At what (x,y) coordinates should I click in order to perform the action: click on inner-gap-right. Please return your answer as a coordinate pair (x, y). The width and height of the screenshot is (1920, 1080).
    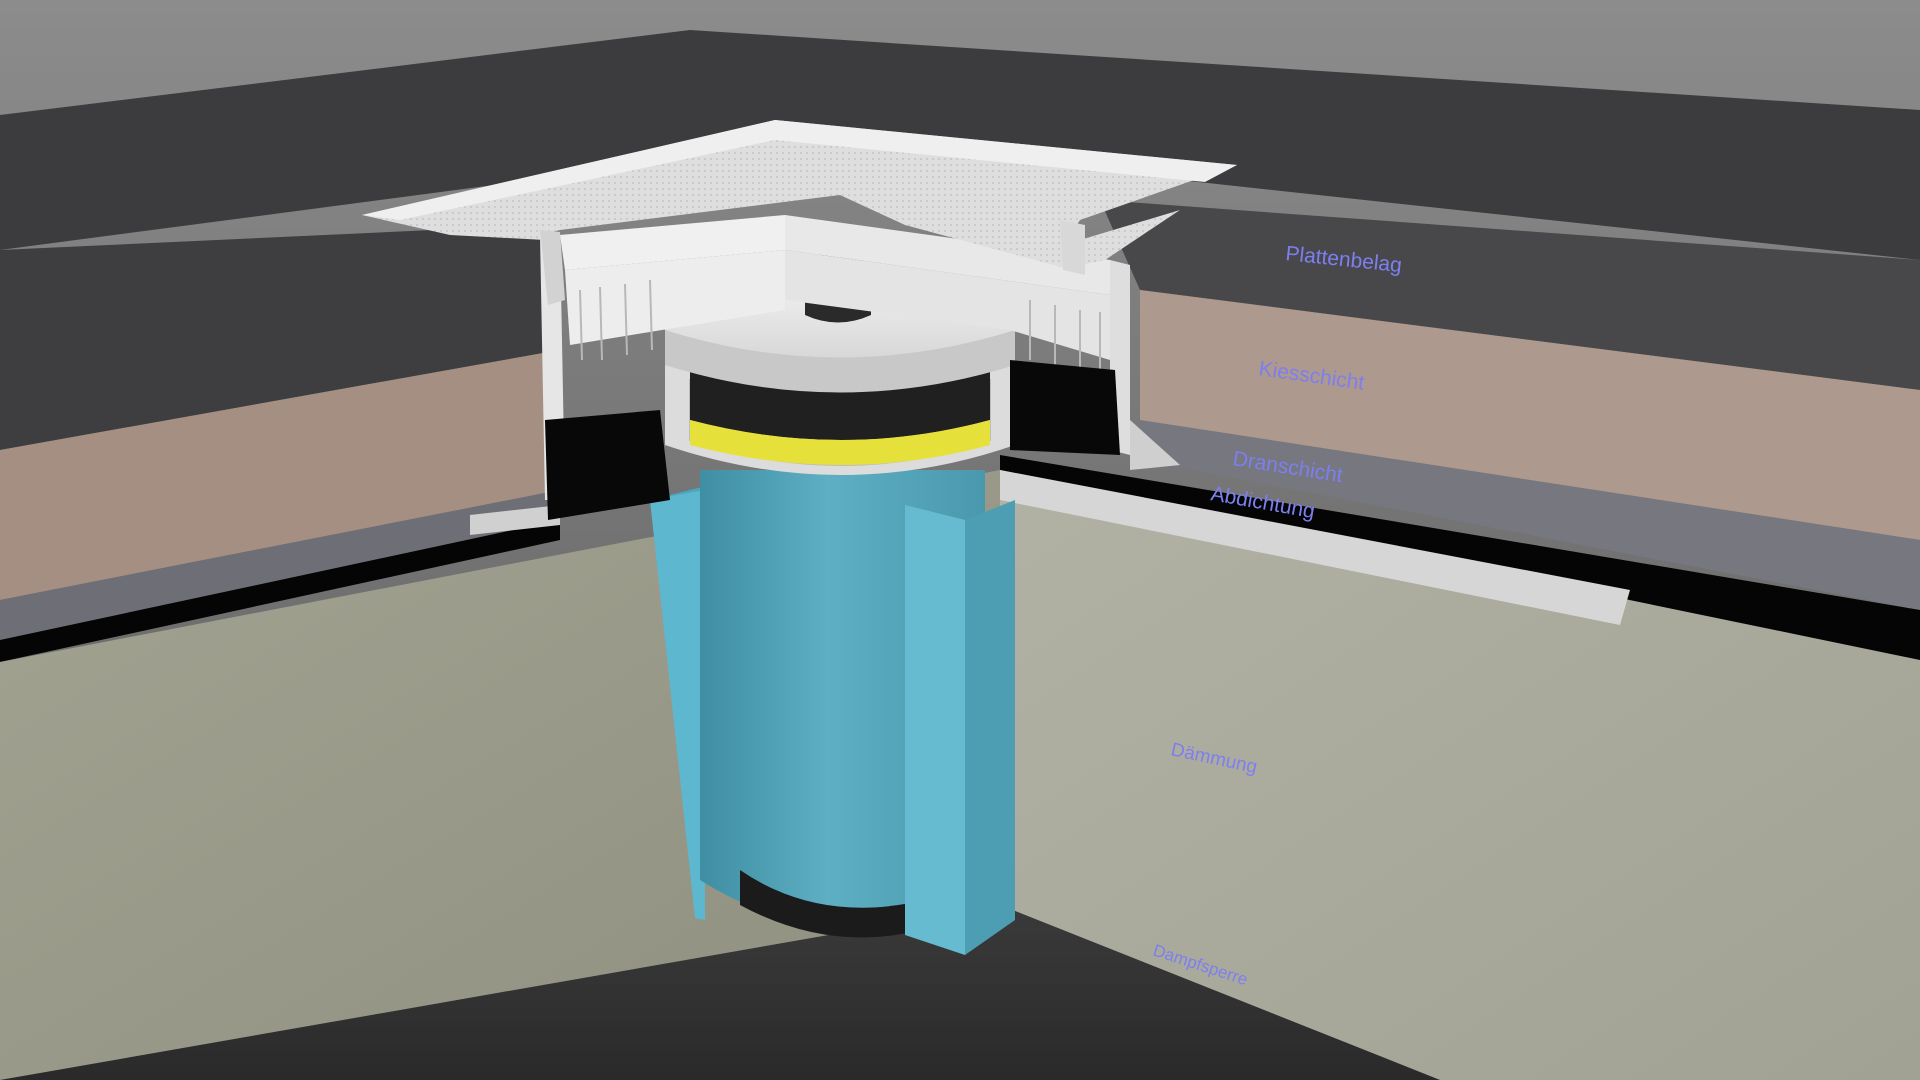
    Looking at the image, I should click on (1065, 407).